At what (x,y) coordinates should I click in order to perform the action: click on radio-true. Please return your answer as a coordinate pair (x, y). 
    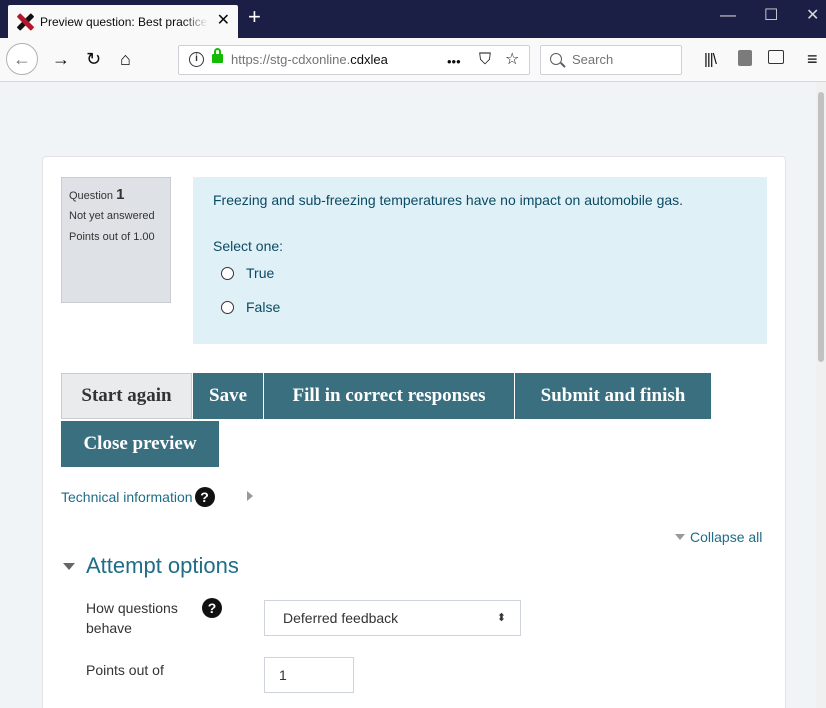
    Looking at the image, I should click on (227, 273).